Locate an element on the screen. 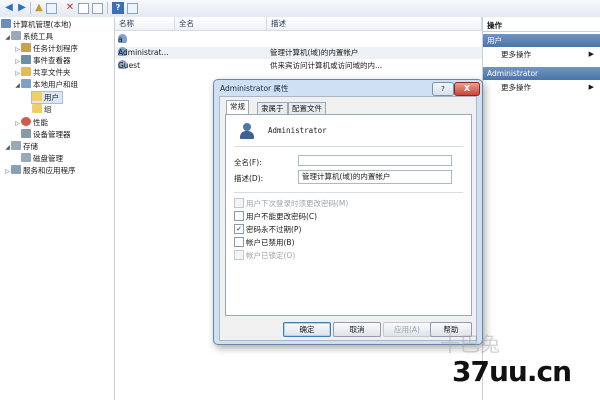  forward-icon: ▶ is located at coordinates (22, 8).